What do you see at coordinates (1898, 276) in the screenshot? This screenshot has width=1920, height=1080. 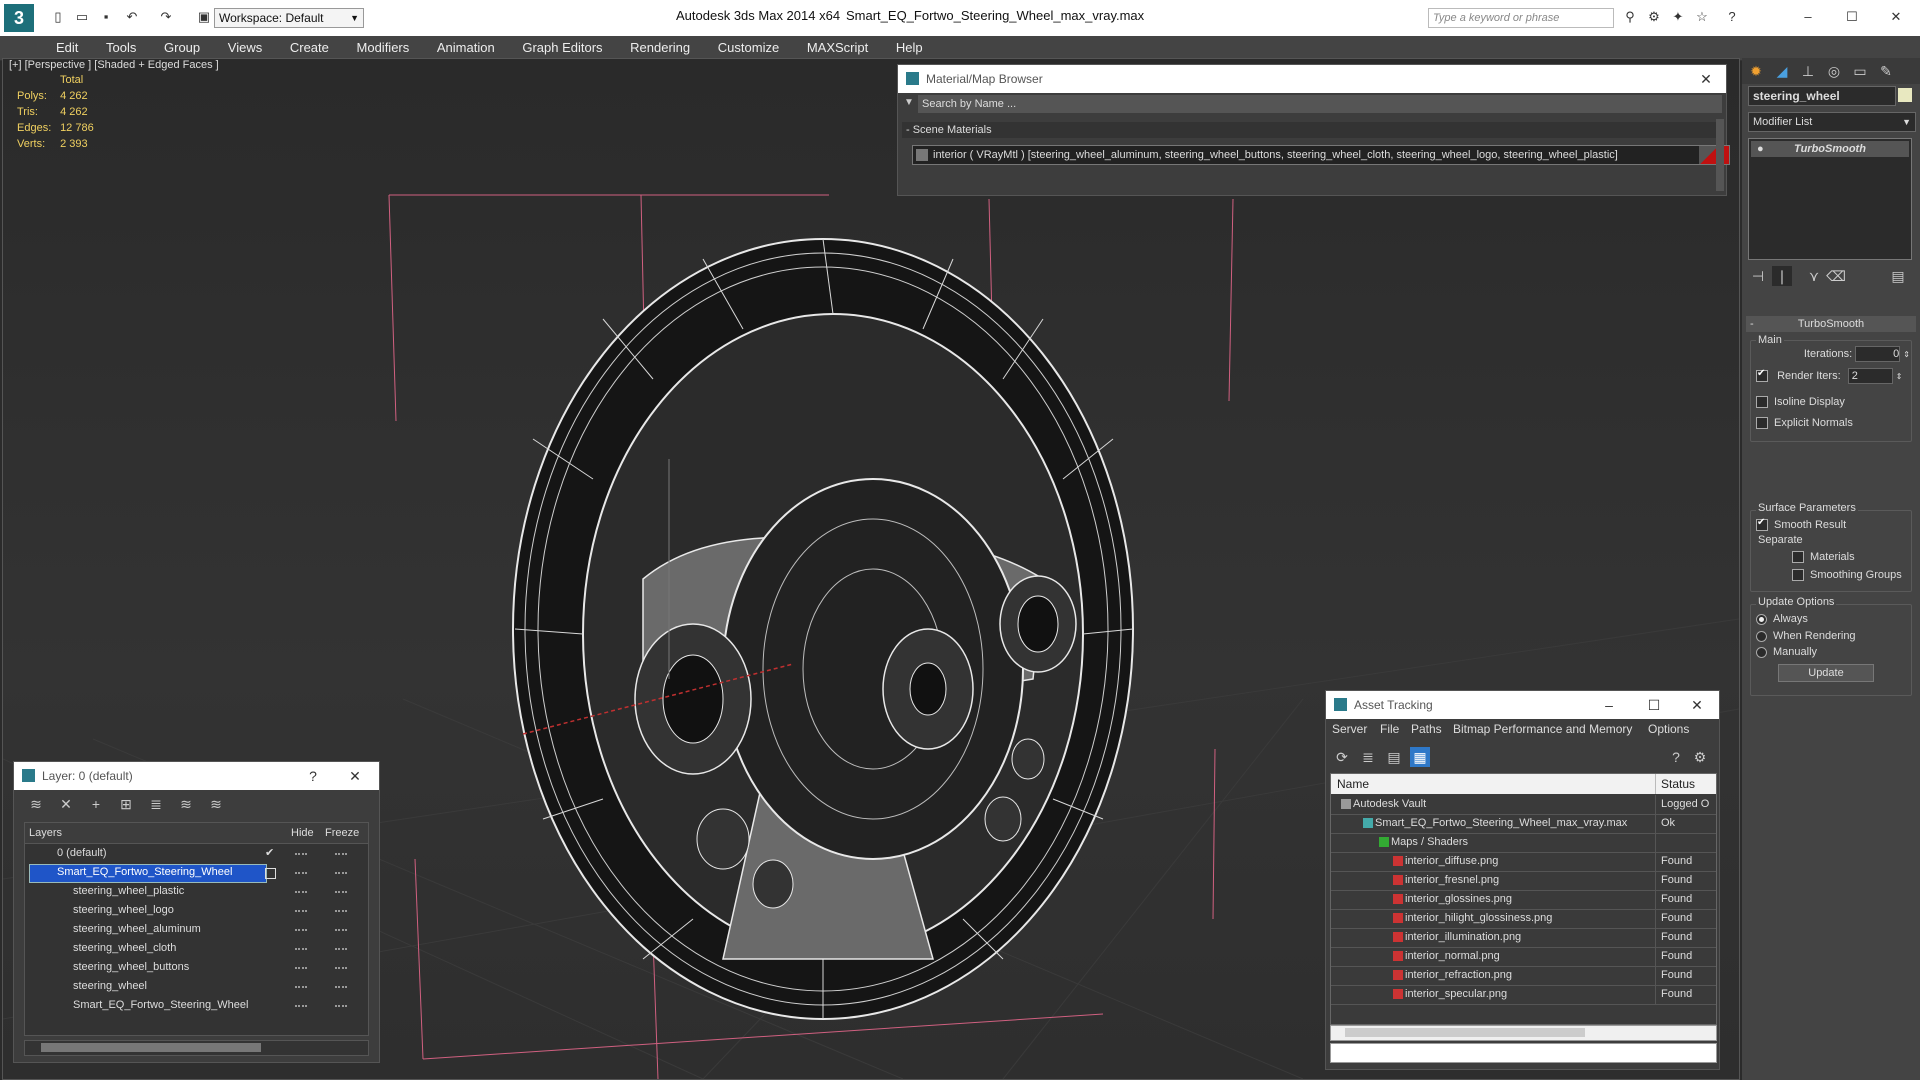 I see `configure-sets-icon: ▤` at bounding box center [1898, 276].